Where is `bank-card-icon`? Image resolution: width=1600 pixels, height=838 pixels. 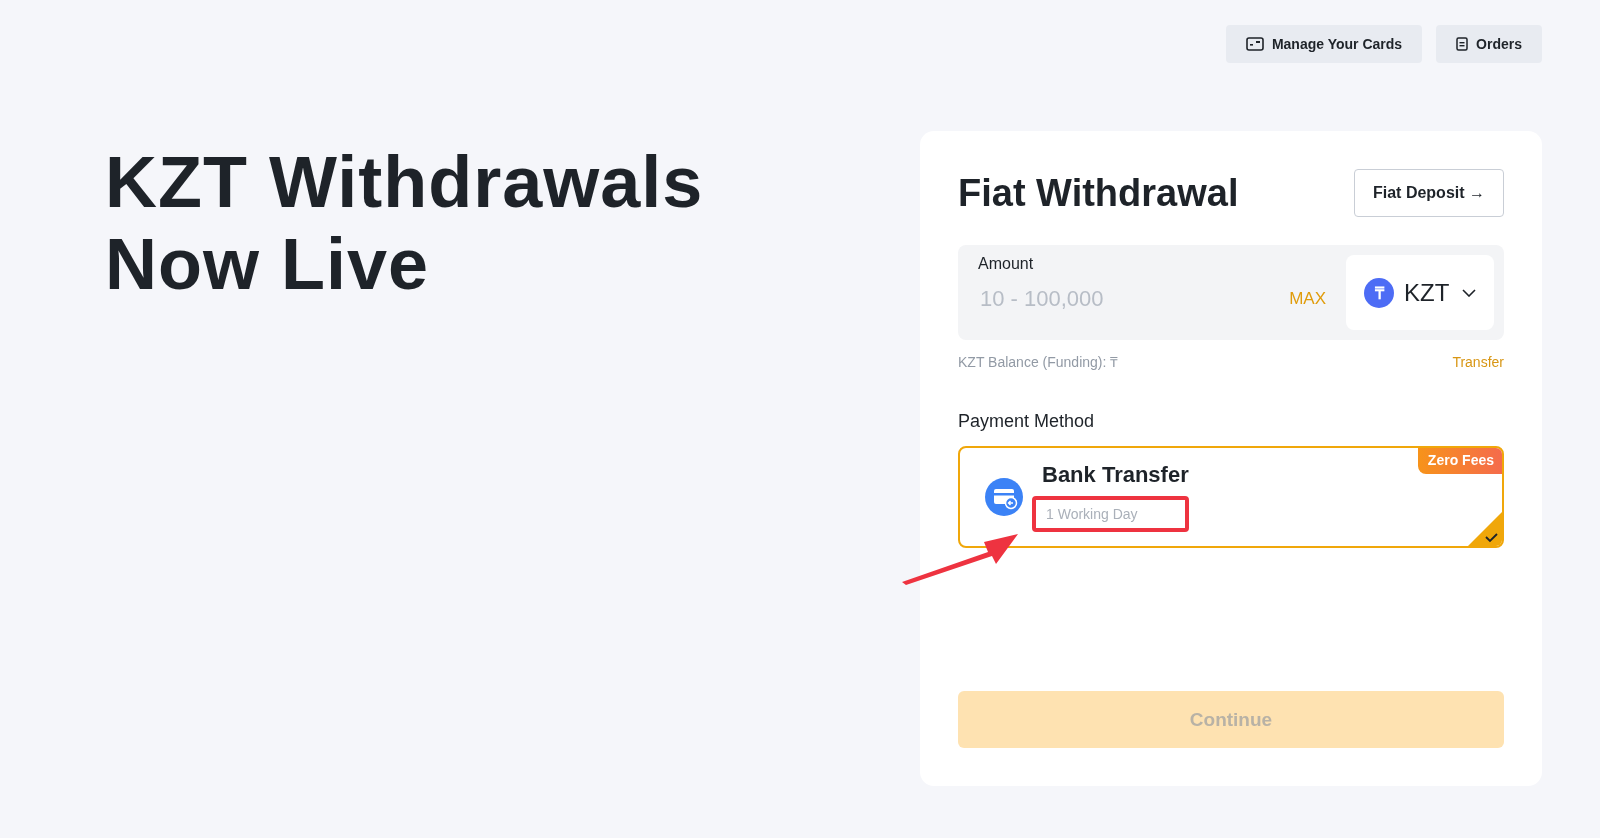
bank-card-icon is located at coordinates (1004, 497).